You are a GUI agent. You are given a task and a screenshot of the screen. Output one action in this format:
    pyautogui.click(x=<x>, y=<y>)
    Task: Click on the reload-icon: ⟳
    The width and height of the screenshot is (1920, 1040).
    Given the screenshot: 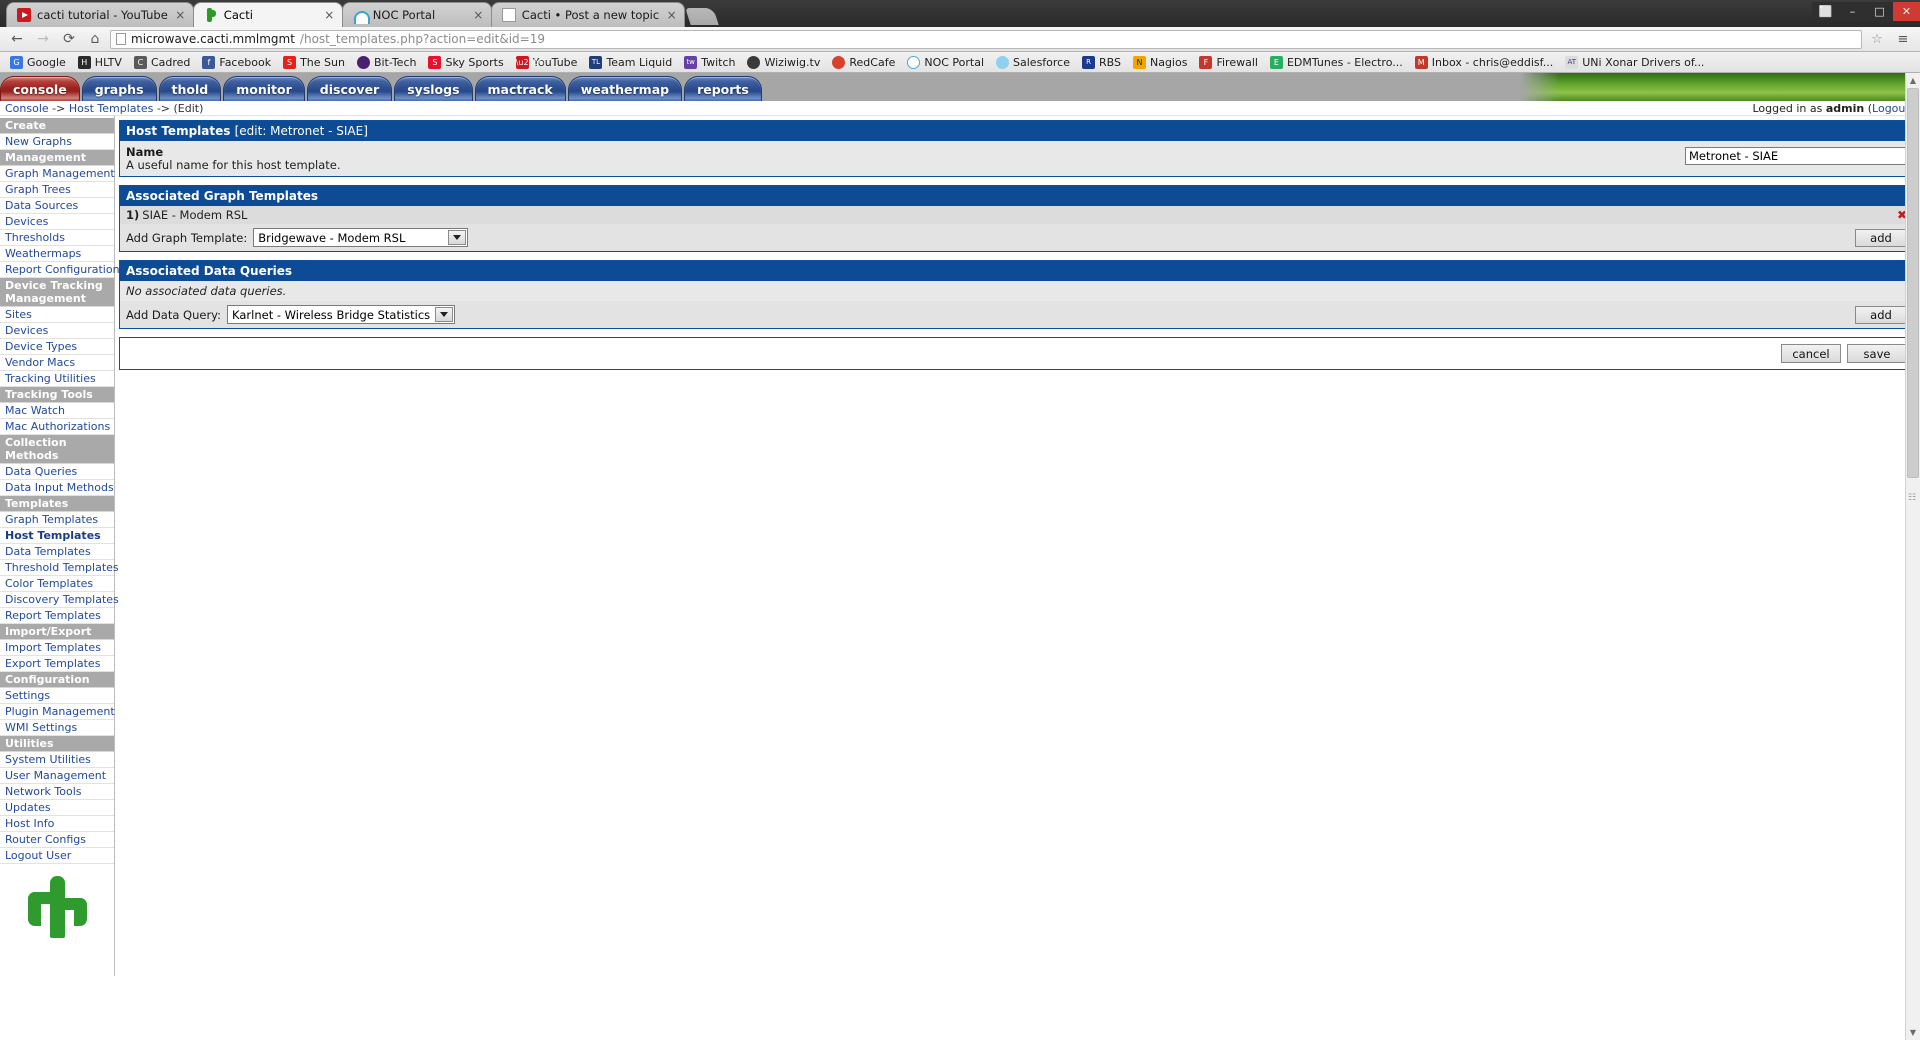 What is the action you would take?
    pyautogui.click(x=69, y=39)
    